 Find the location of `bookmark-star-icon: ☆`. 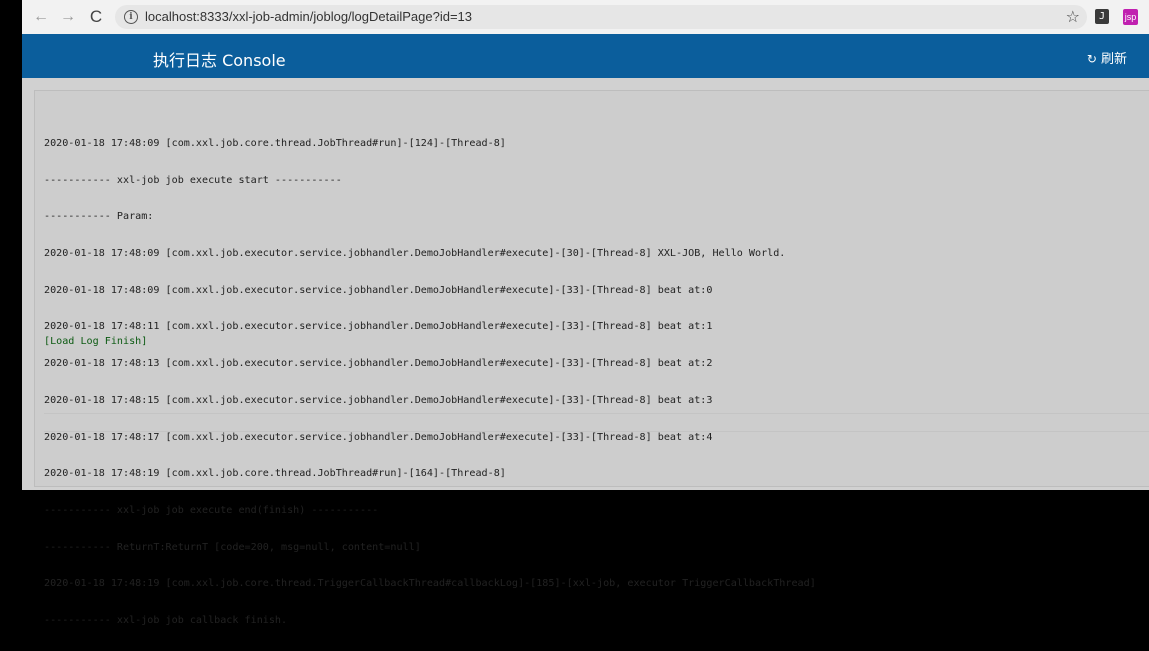

bookmark-star-icon: ☆ is located at coordinates (1073, 17).